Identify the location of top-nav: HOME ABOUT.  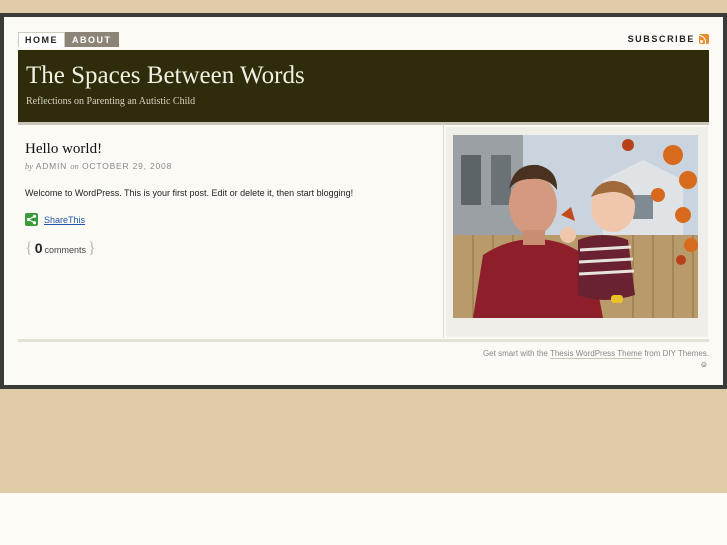
(68, 40).